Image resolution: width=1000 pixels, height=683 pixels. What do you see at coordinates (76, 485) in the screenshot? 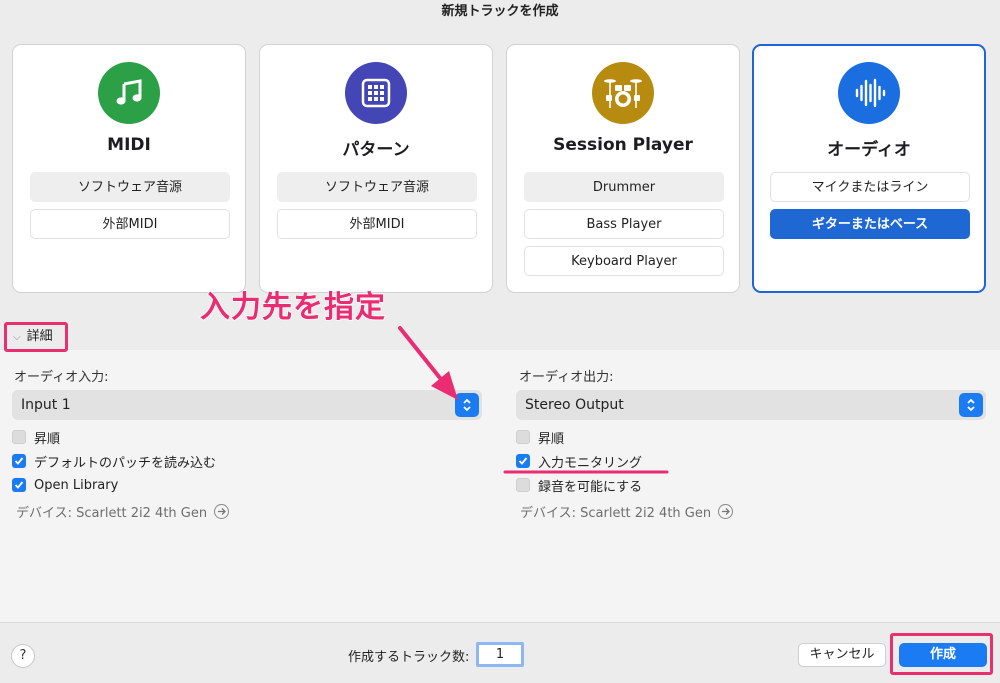
I see `checkbox-label: Open Library` at bounding box center [76, 485].